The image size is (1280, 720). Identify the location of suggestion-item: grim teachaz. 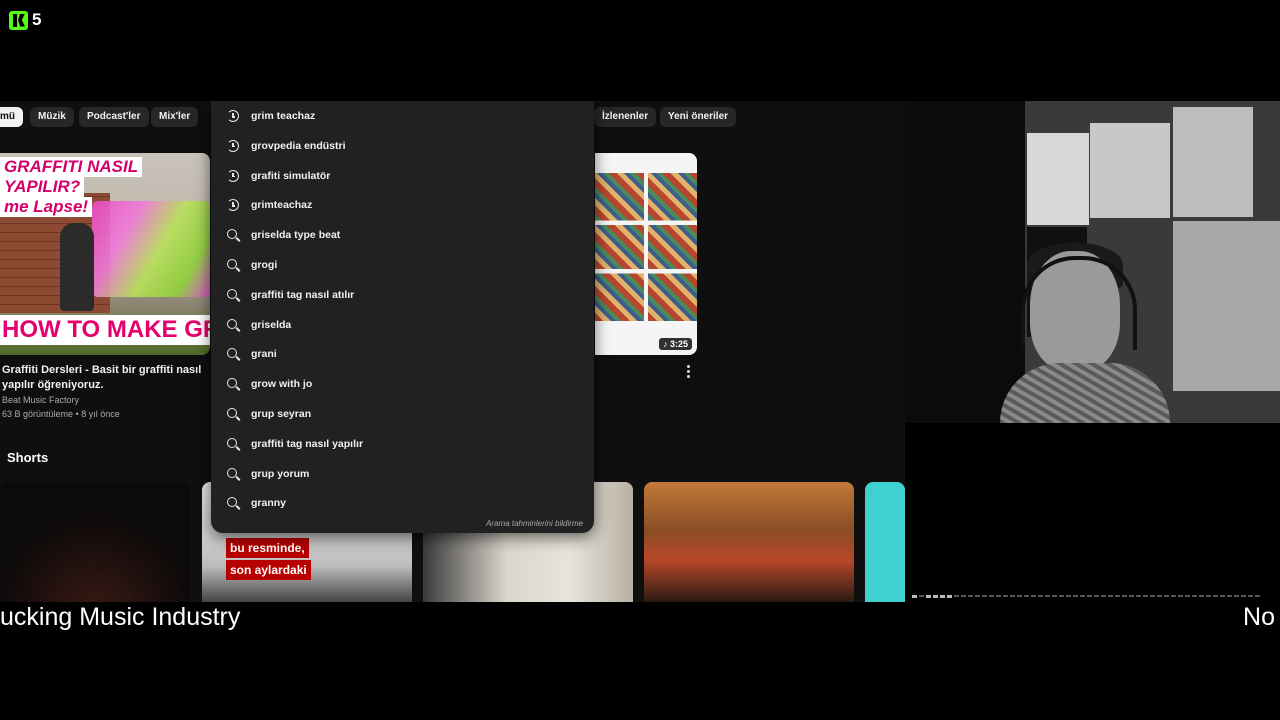
(402, 116).